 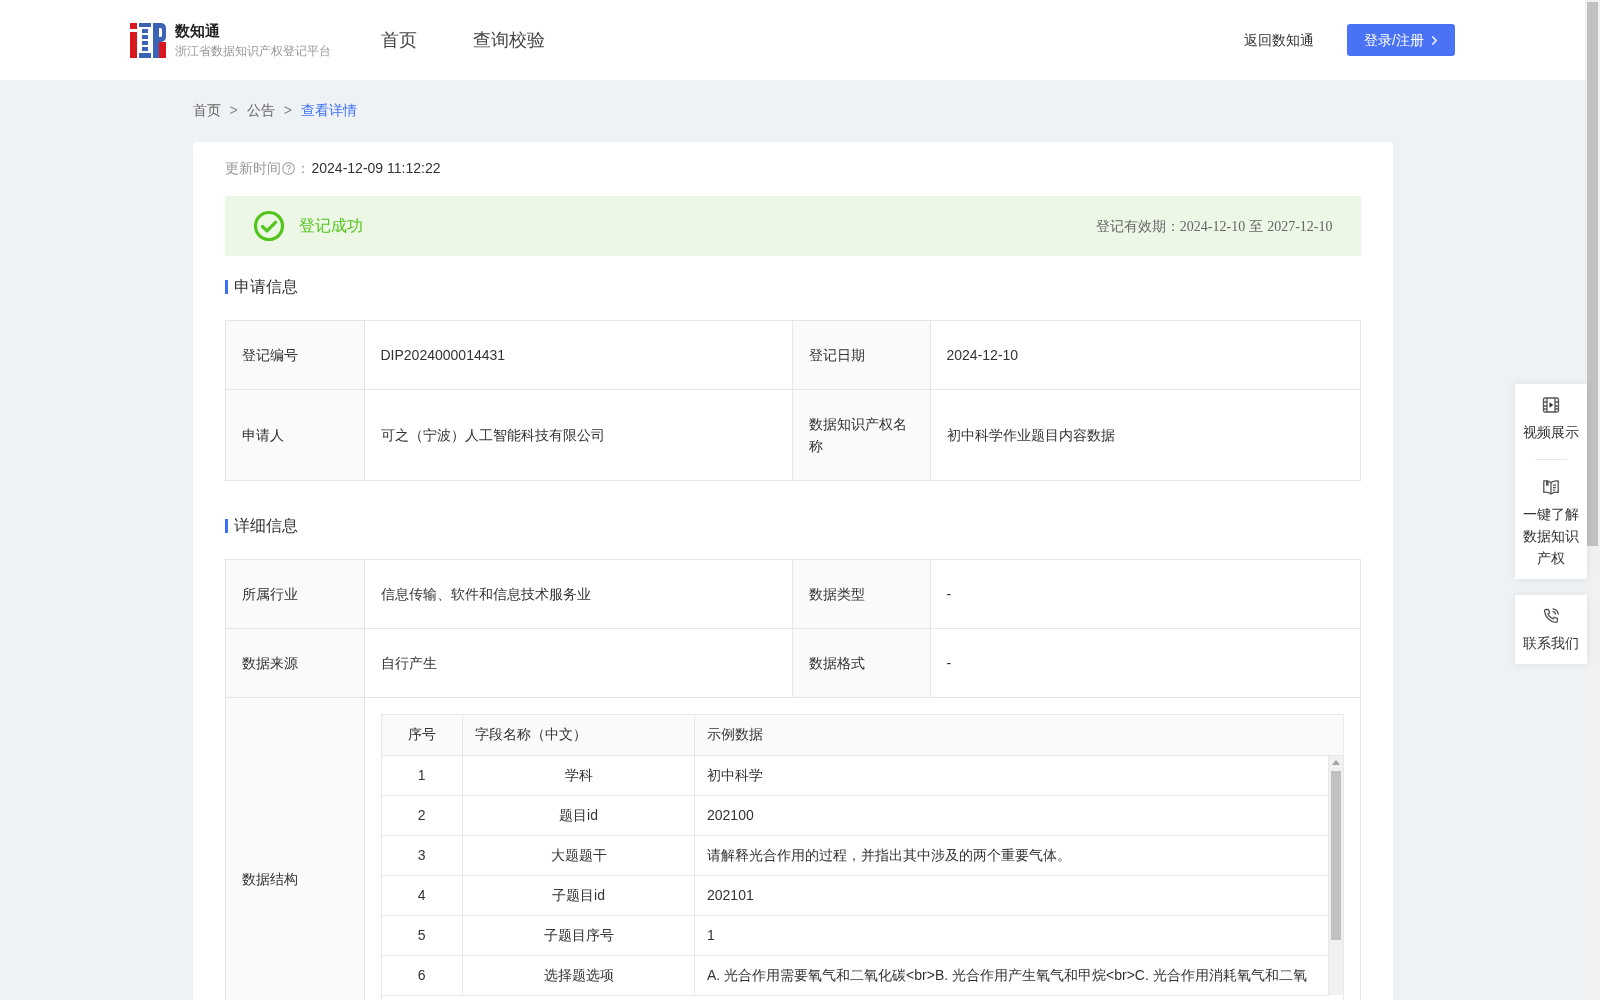 I want to click on field-value: 信息传输、软件和信息技术服务业, so click(x=578, y=594).